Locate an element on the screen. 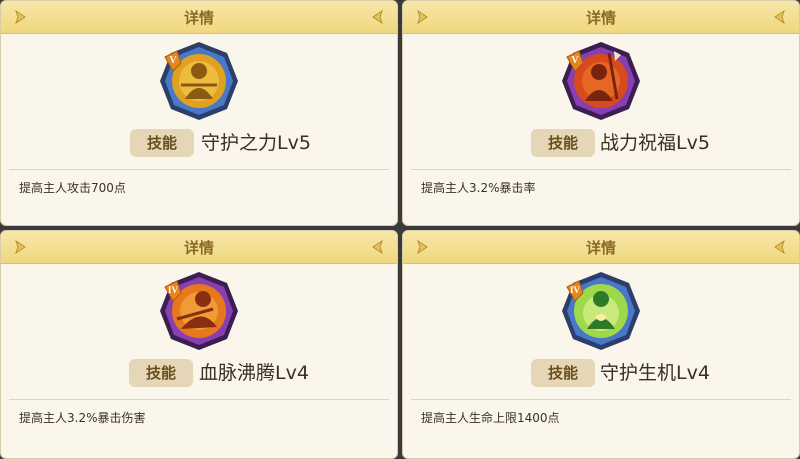 The image size is (800, 459). skill-row: 技能 守护之力Lv5 is located at coordinates (199, 143).